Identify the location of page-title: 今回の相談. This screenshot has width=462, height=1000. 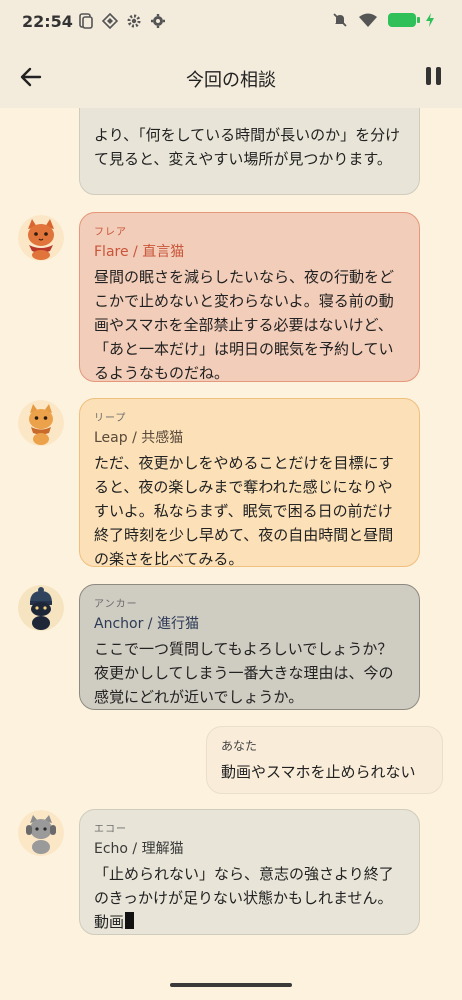
(231, 80).